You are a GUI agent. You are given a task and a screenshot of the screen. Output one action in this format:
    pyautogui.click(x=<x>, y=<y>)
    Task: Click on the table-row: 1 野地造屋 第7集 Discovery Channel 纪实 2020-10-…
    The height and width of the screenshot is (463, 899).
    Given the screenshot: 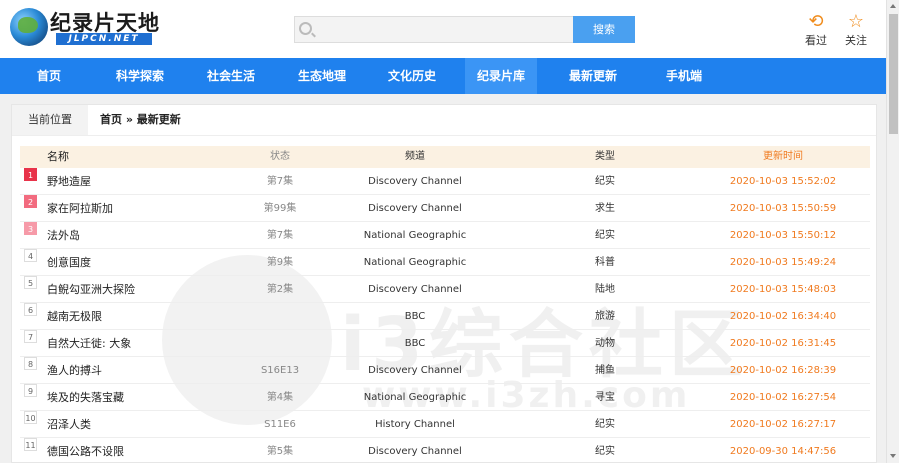 What is the action you would take?
    pyautogui.click(x=445, y=181)
    